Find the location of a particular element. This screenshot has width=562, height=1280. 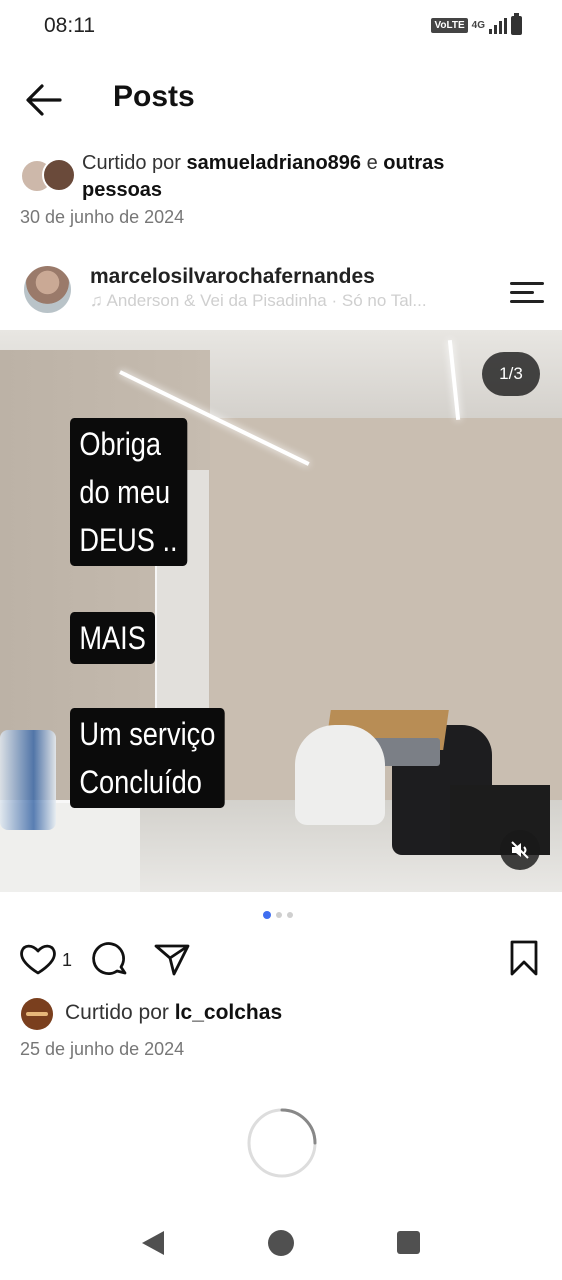

loading-spinner-icon is located at coordinates (282, 1143).